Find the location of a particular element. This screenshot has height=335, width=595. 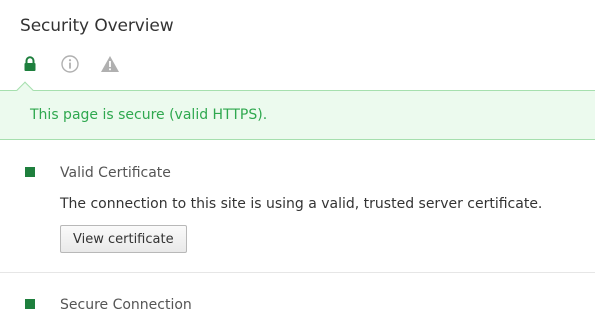

icon-tab-bar is located at coordinates (297, 70).